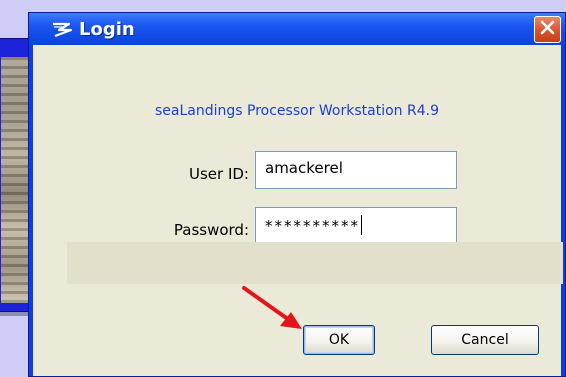  I want to click on sealandings-logo-icon, so click(62, 29).